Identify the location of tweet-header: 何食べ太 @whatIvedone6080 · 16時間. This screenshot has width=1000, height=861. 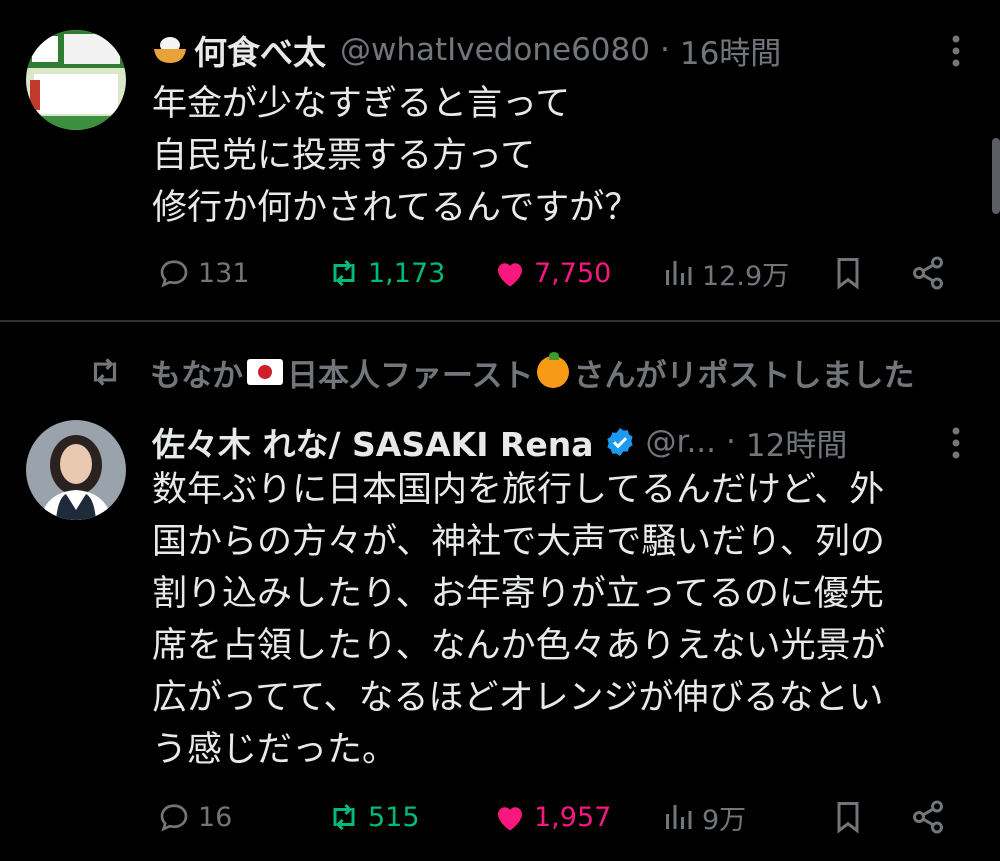
(466, 50).